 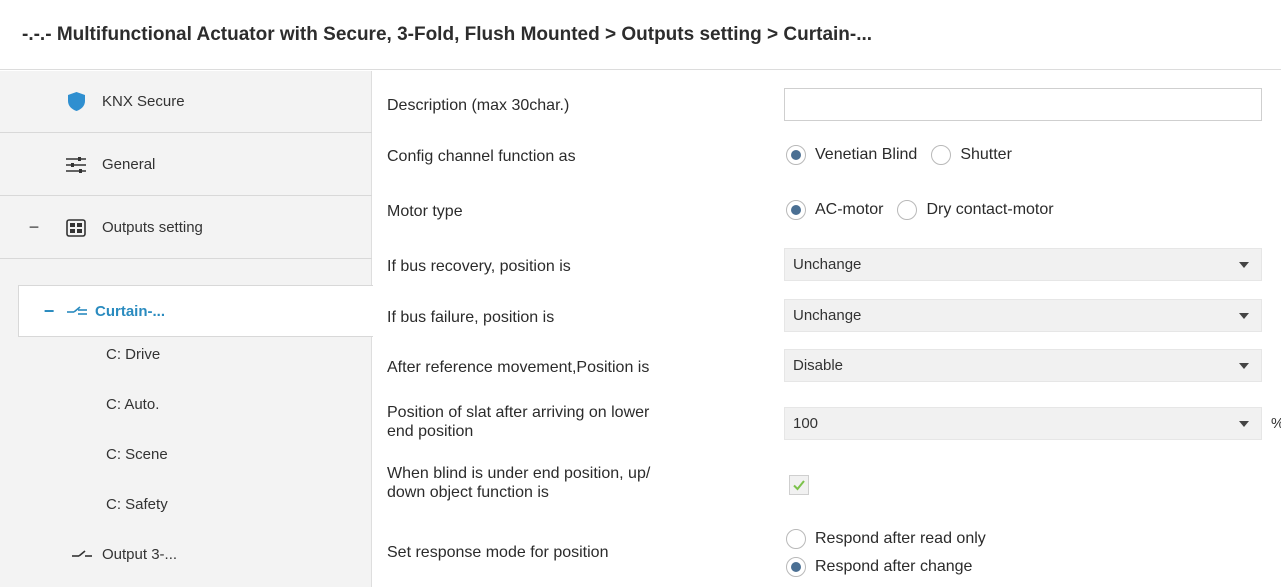 What do you see at coordinates (186, 454) in the screenshot?
I see `sidebar-item-scene: C: Scene` at bounding box center [186, 454].